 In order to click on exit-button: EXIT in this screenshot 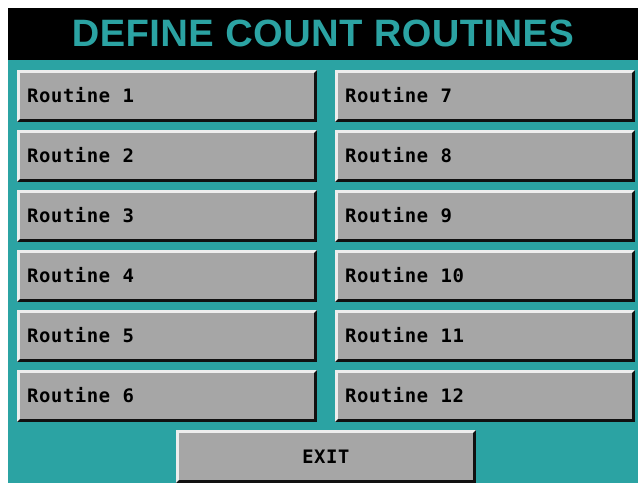, I will do `click(326, 456)`.